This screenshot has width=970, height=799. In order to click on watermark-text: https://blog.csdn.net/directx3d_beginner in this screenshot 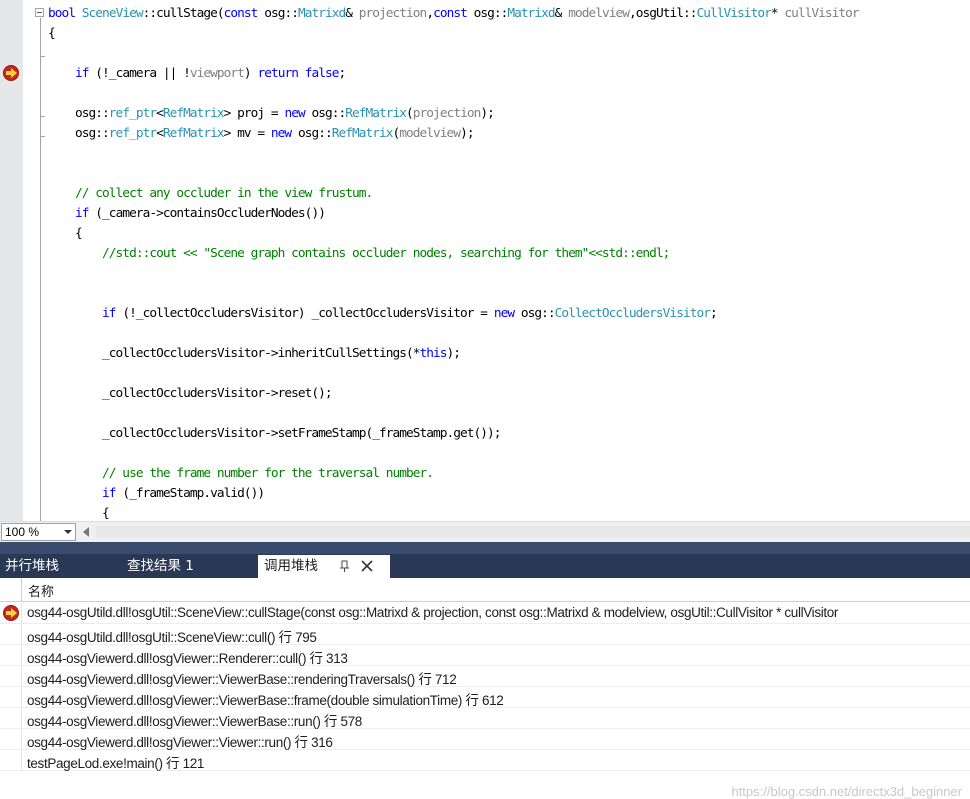, I will do `click(846, 791)`.